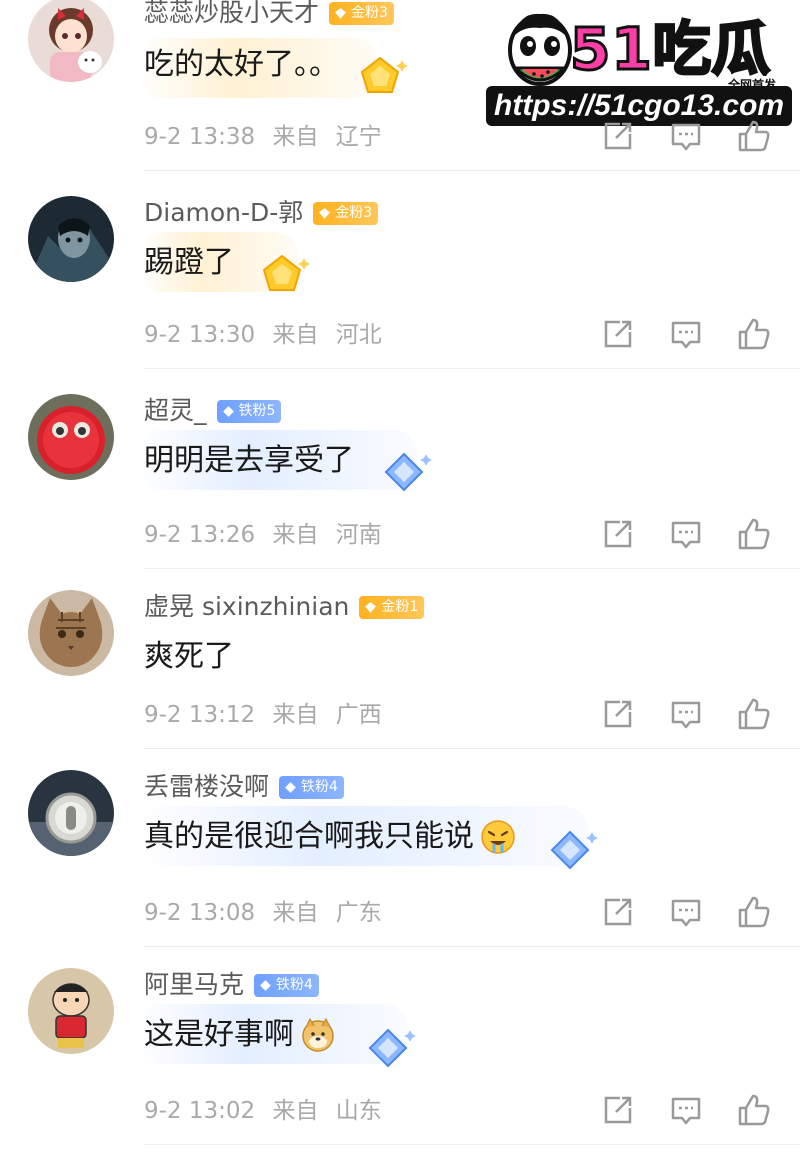 The width and height of the screenshot is (800, 1149). What do you see at coordinates (194, 985) in the screenshot?
I see `username: 阿里马克` at bounding box center [194, 985].